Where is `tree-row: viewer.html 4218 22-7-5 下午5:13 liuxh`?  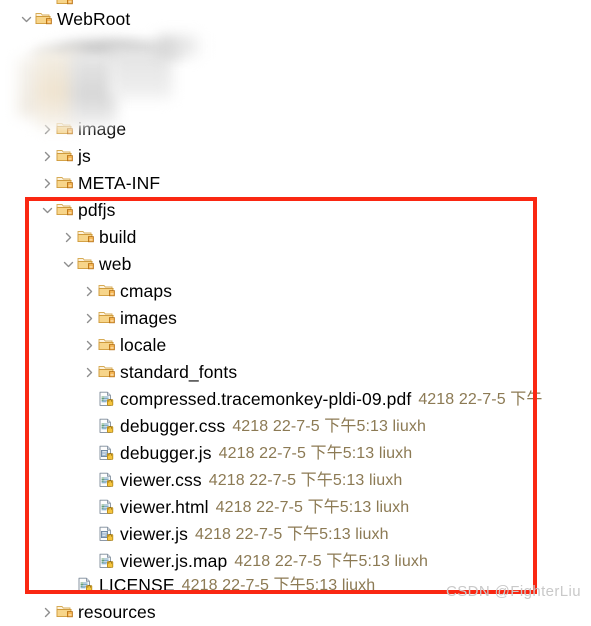
tree-row: viewer.html 4218 22-7-5 下午5:13 liuxh is located at coordinates (295, 507).